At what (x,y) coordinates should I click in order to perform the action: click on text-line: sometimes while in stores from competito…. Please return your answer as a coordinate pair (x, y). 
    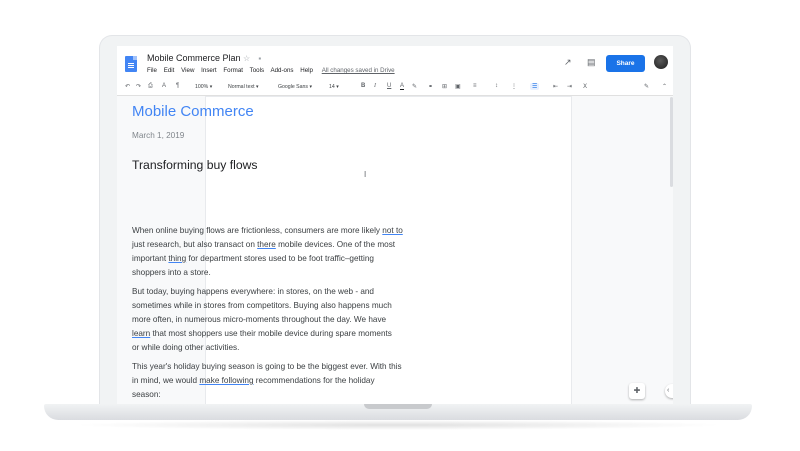
    Looking at the image, I should click on (262, 305).